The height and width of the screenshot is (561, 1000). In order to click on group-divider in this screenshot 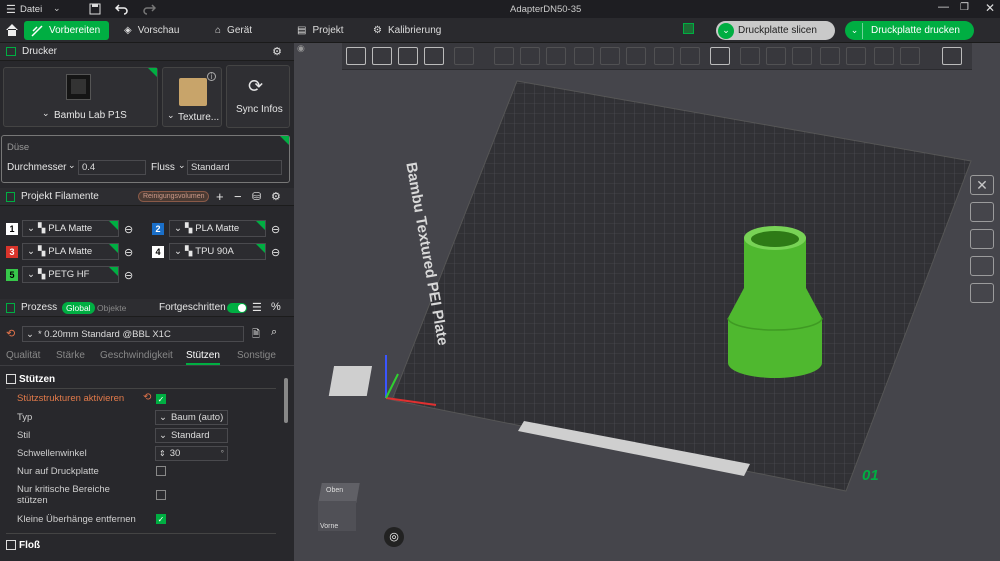, I will do `click(141, 533)`.